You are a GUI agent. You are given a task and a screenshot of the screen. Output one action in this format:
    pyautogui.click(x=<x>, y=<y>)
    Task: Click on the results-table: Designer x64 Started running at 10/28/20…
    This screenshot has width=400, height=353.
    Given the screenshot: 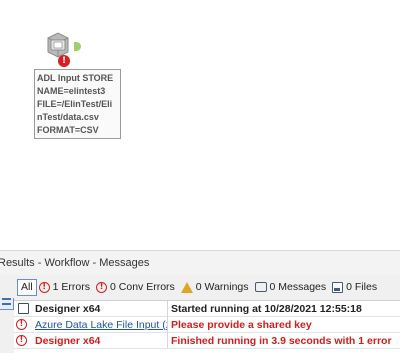 What is the action you would take?
    pyautogui.click(x=207, y=326)
    